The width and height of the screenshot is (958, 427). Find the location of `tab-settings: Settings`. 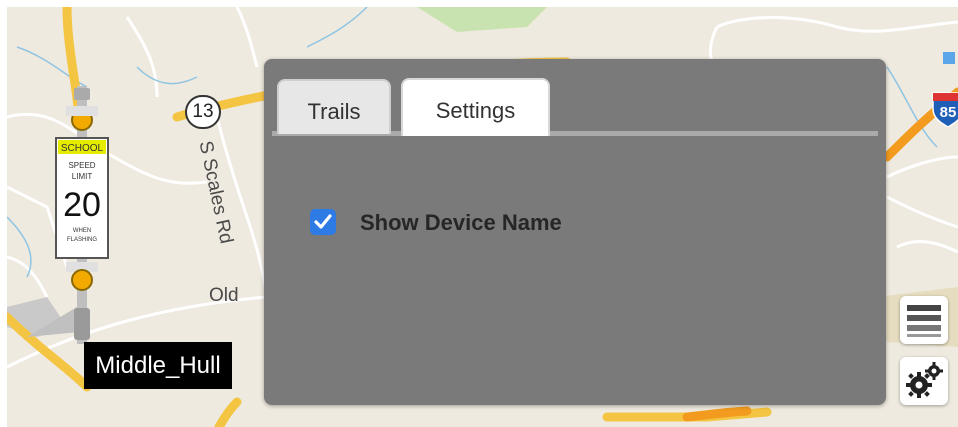

tab-settings: Settings is located at coordinates (475, 107).